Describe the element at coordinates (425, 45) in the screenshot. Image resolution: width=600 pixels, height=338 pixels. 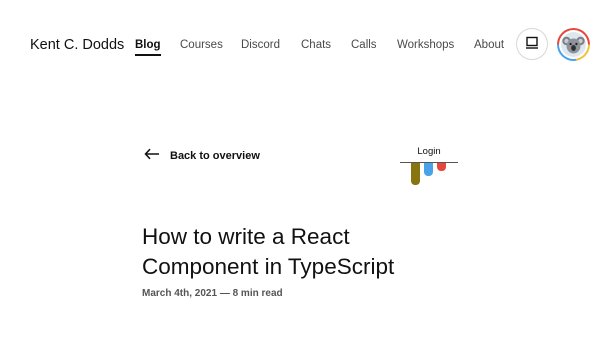
I see `nav-link-workshops: Workshops` at that location.